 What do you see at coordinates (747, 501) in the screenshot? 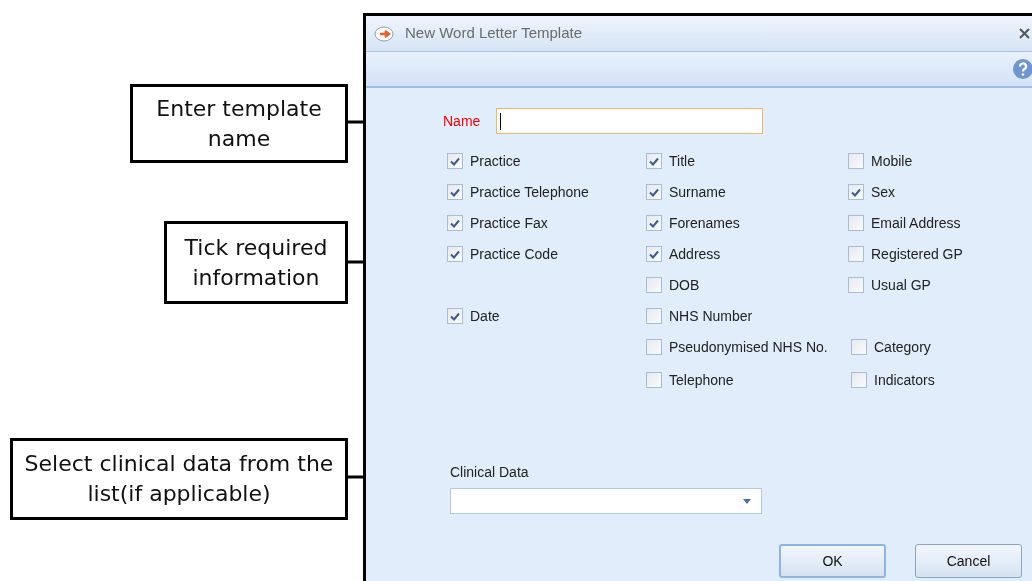
I see `dropdown-arrow-icon` at bounding box center [747, 501].